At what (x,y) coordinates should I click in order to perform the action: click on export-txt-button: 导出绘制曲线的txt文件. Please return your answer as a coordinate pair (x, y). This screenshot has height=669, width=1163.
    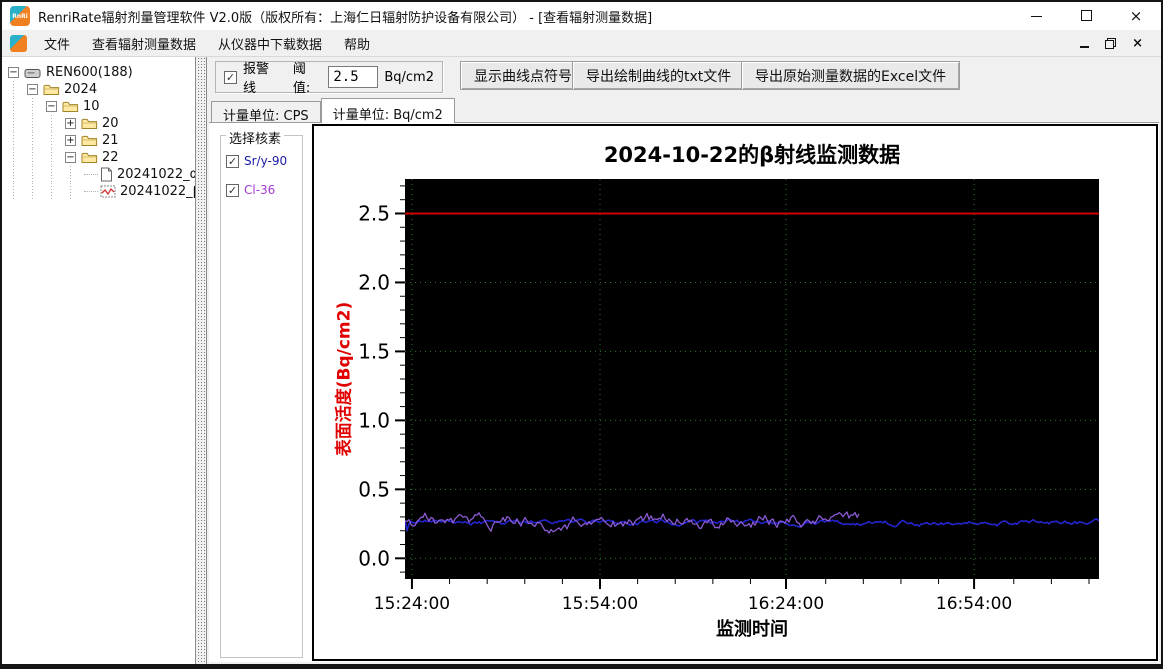
    Looking at the image, I should click on (659, 75).